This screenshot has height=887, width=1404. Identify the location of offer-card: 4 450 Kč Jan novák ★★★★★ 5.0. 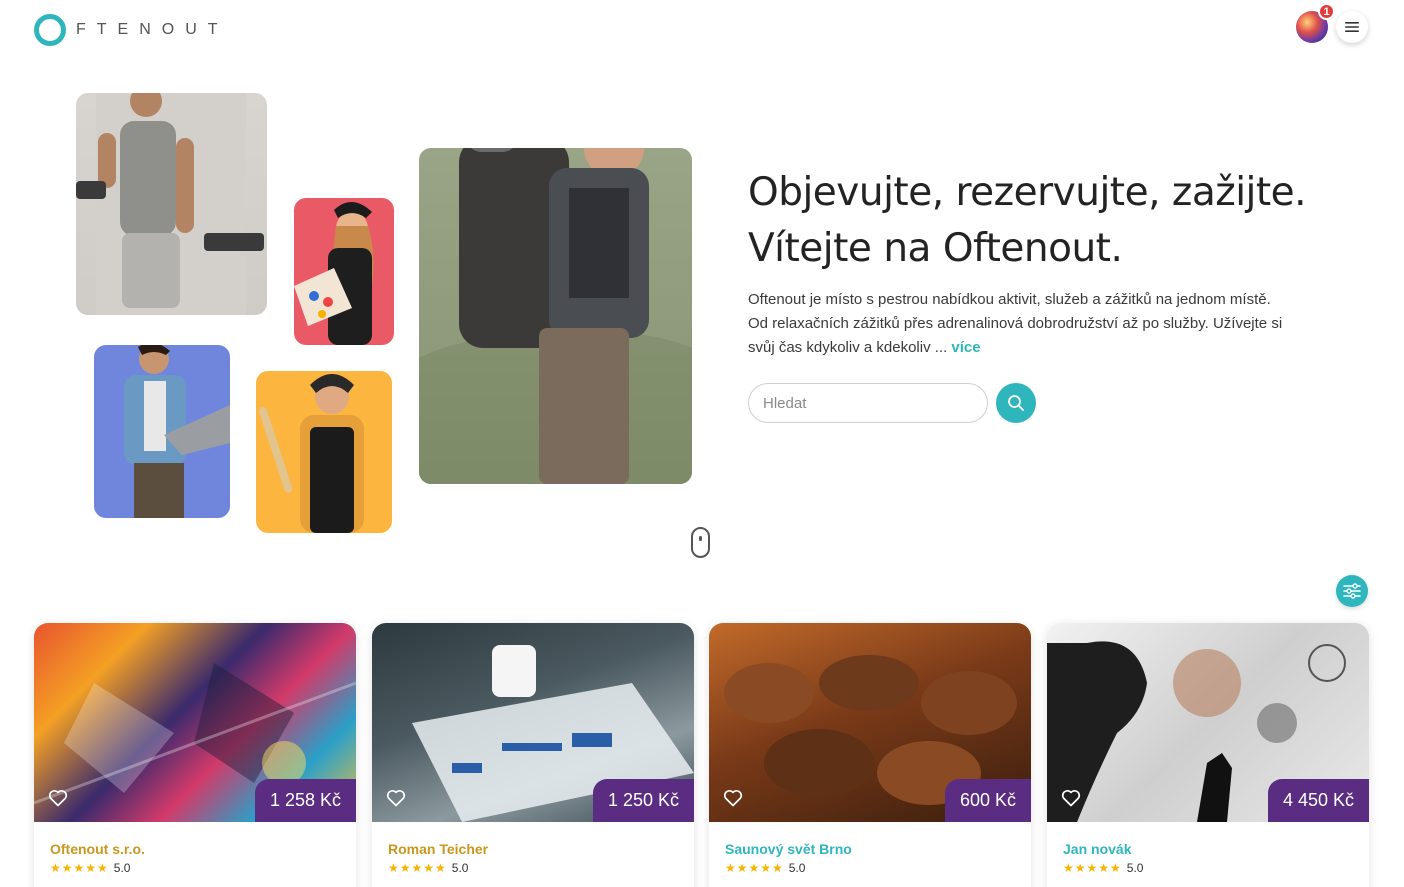
(1208, 755).